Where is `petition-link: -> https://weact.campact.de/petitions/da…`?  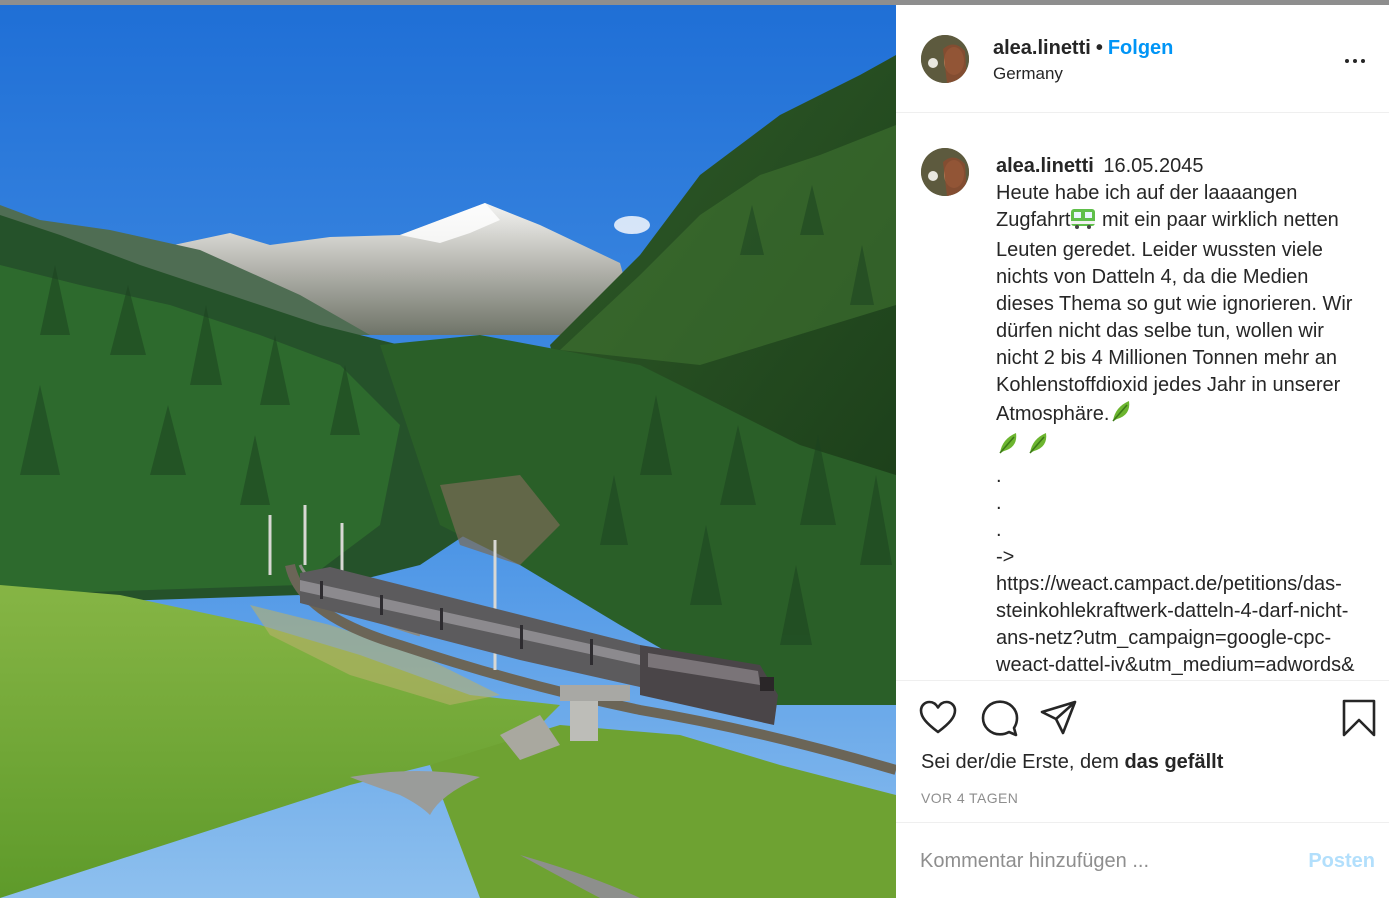
petition-link: -> https://weact.campact.de/petitions/da… is located at coordinates (1178, 611).